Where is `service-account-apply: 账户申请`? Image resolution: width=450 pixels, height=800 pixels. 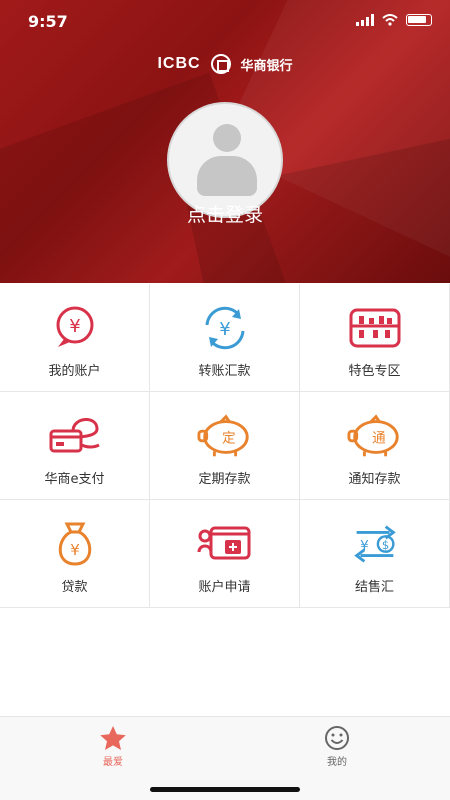
service-account-apply: 账户申请 is located at coordinates (225, 554).